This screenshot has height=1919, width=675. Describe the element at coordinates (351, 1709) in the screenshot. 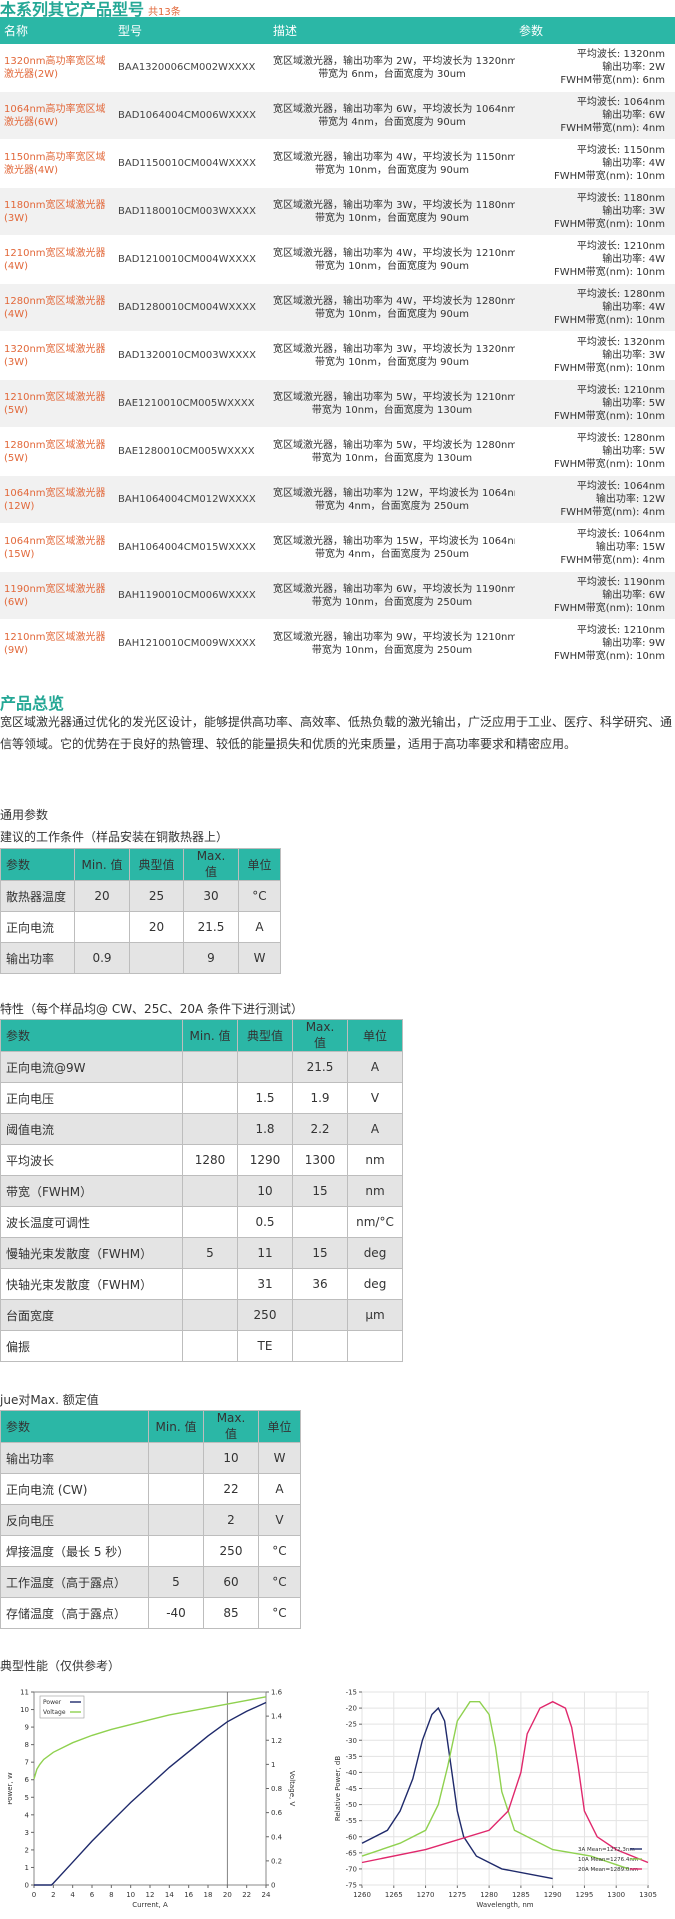

I see `y-tick-label: -20` at that location.